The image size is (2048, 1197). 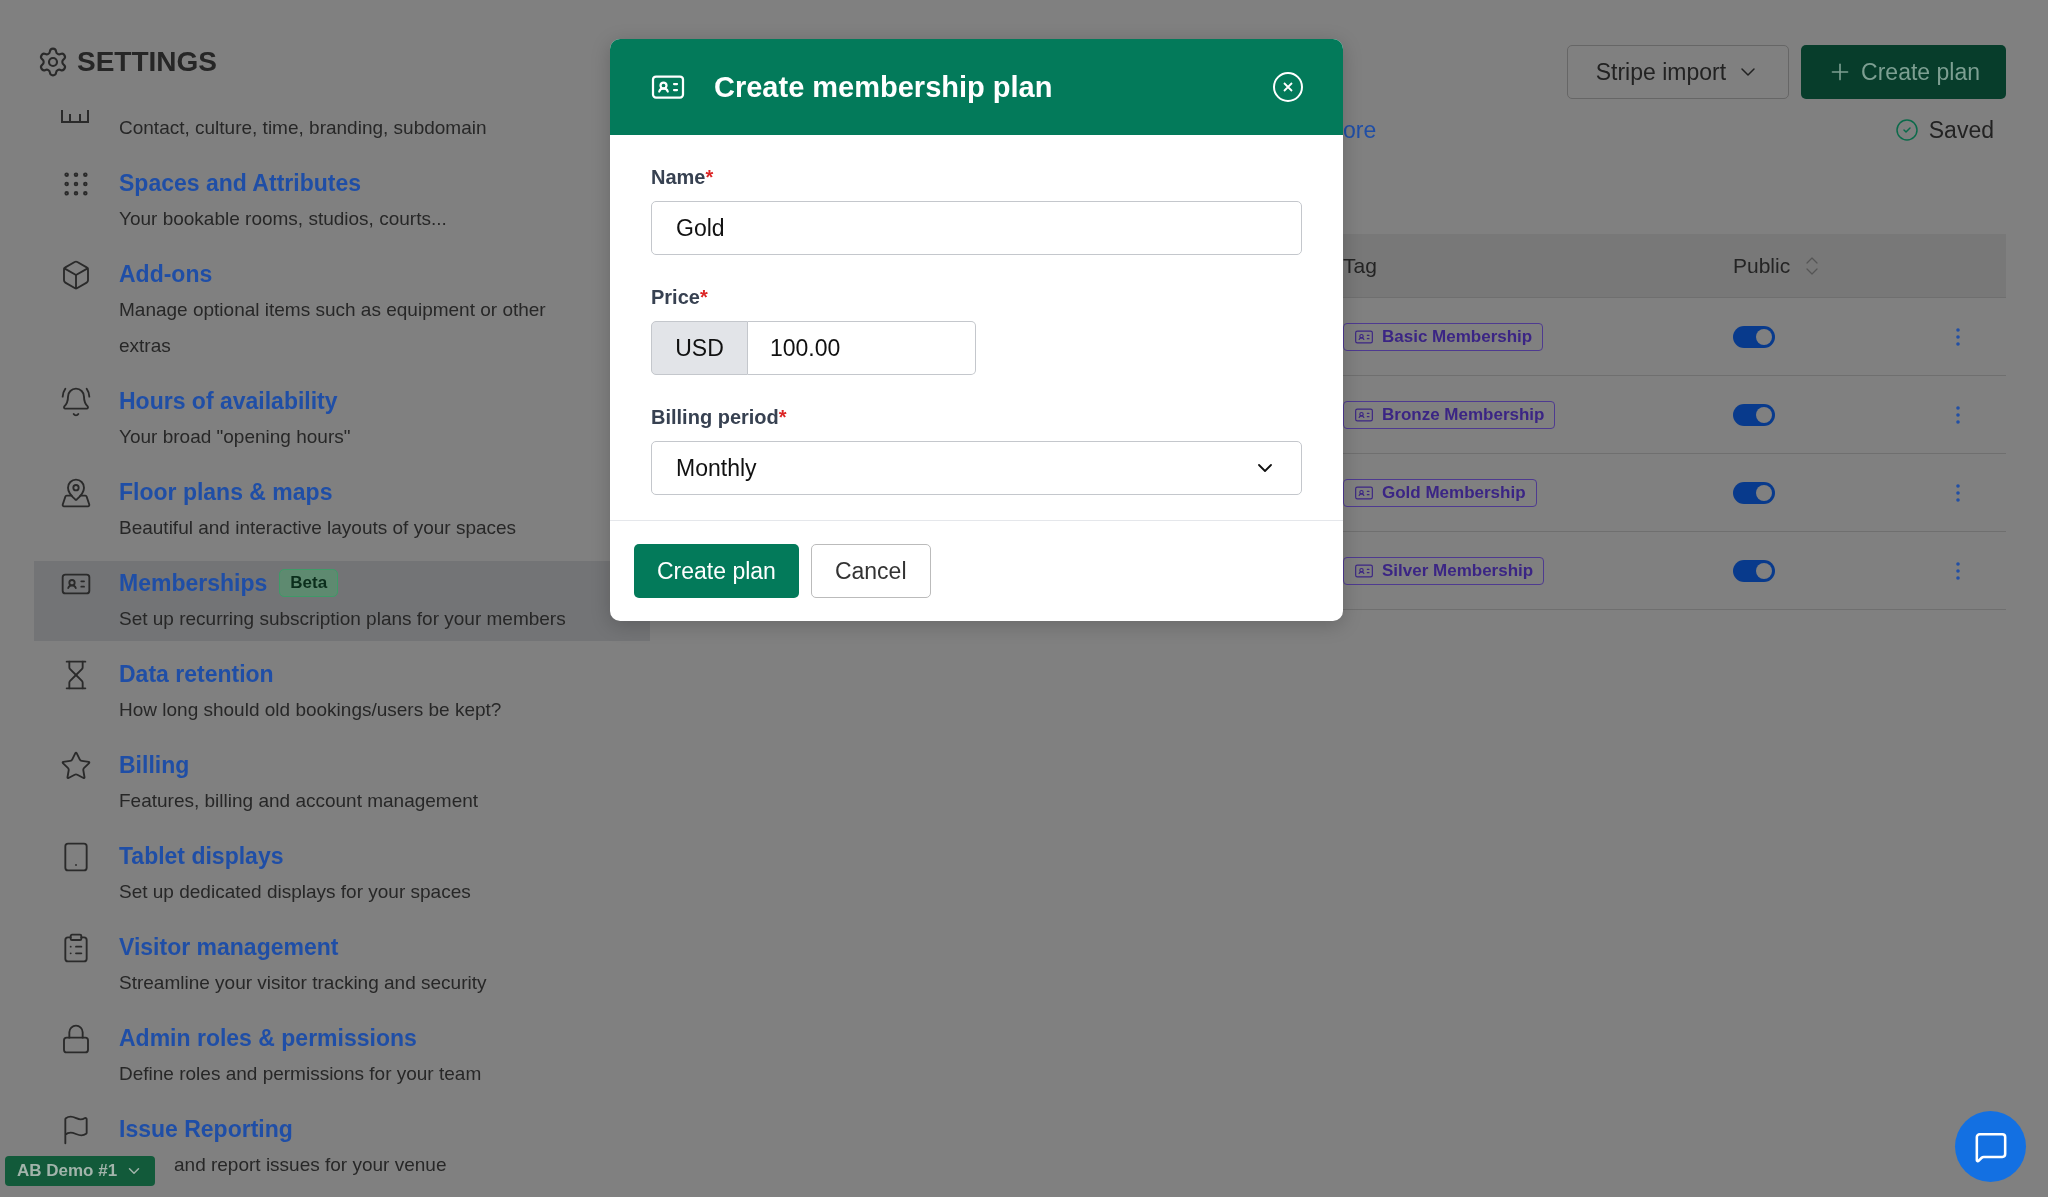 I want to click on sidebar-item-title: Issue Reporting, so click(x=206, y=1129).